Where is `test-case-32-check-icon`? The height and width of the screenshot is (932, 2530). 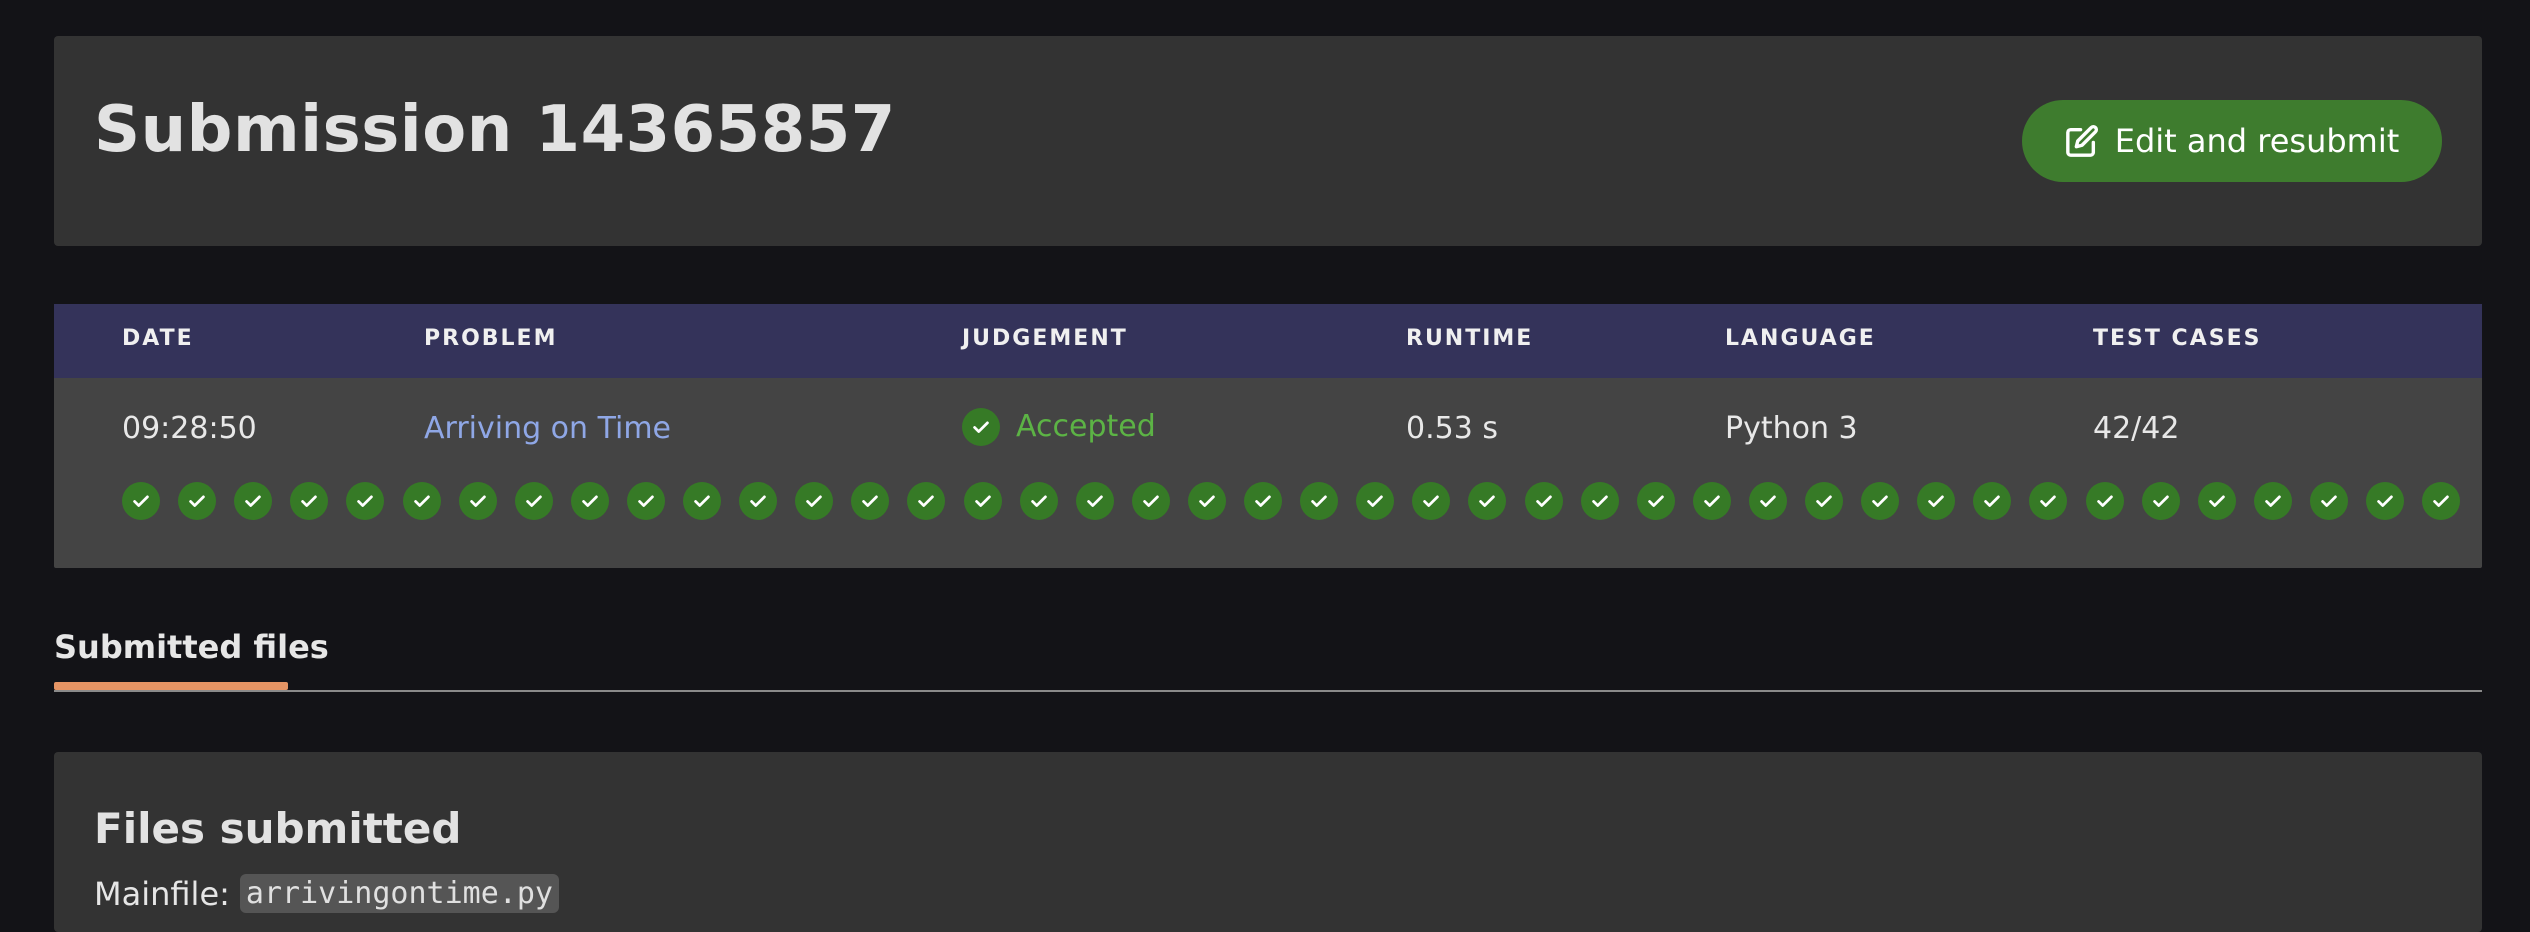 test-case-32-check-icon is located at coordinates (1880, 501).